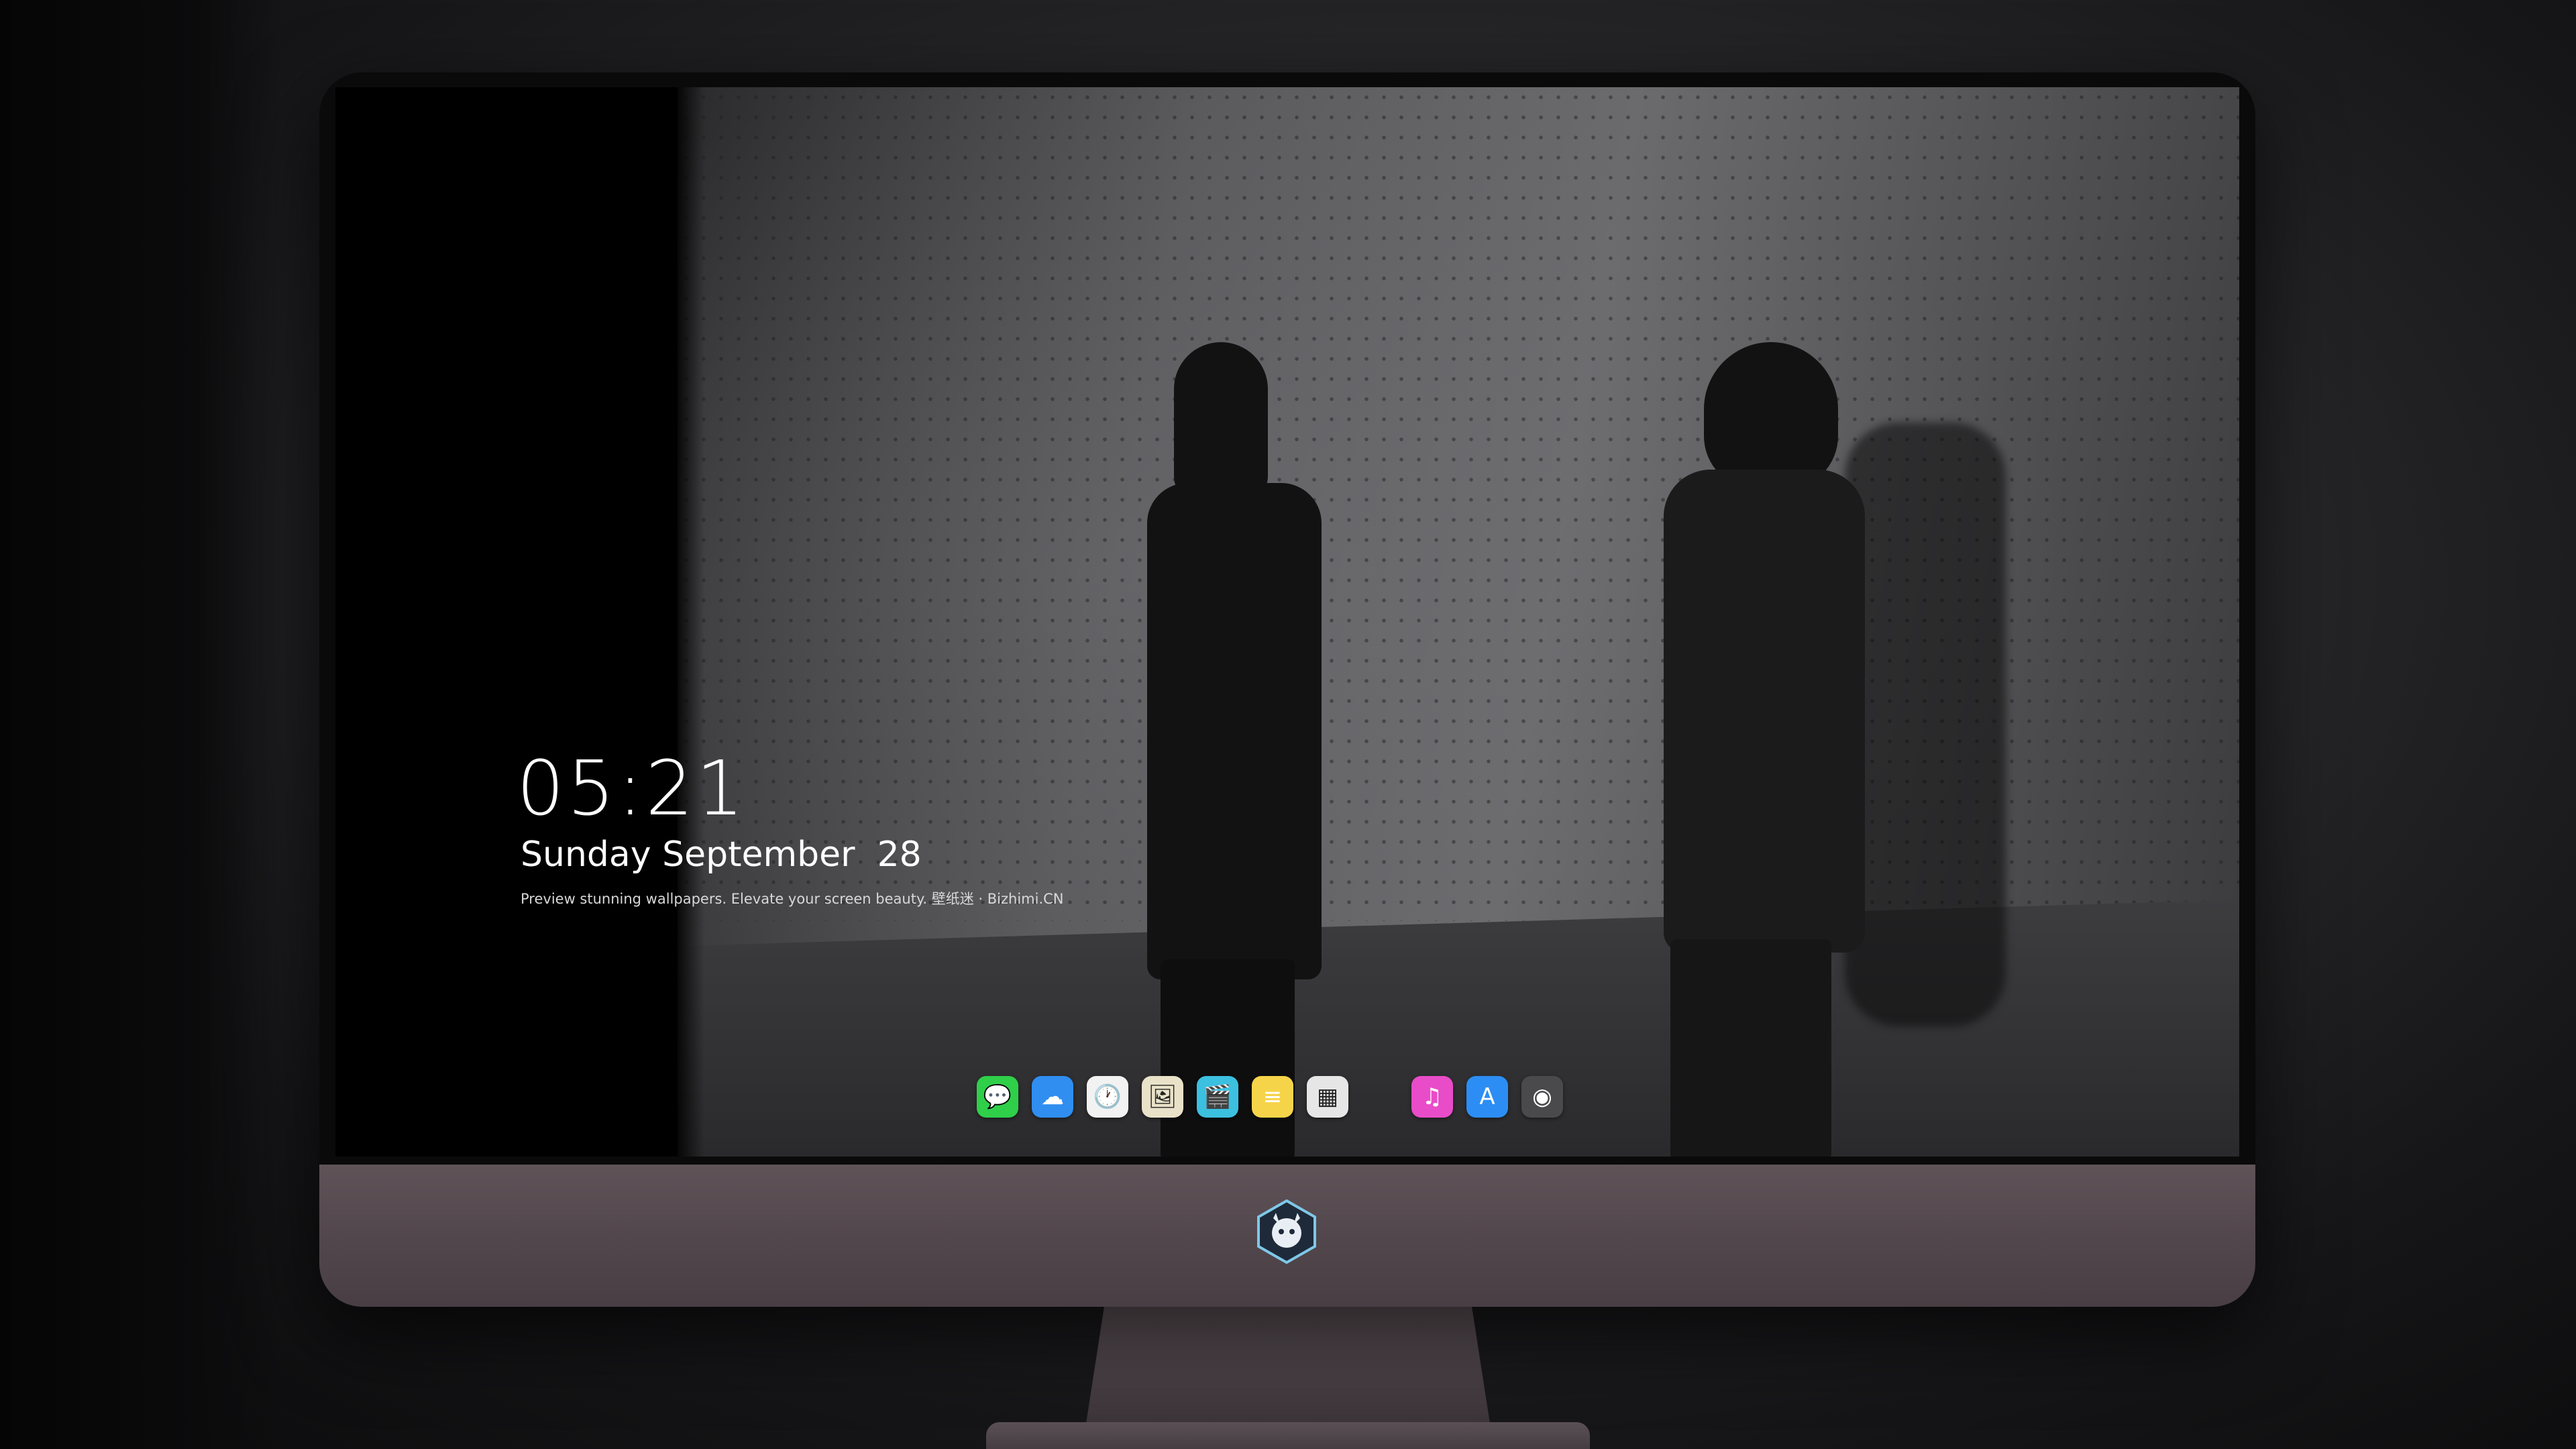  What do you see at coordinates (1750, 1048) in the screenshot?
I see `silhouette-figure-right-legs` at bounding box center [1750, 1048].